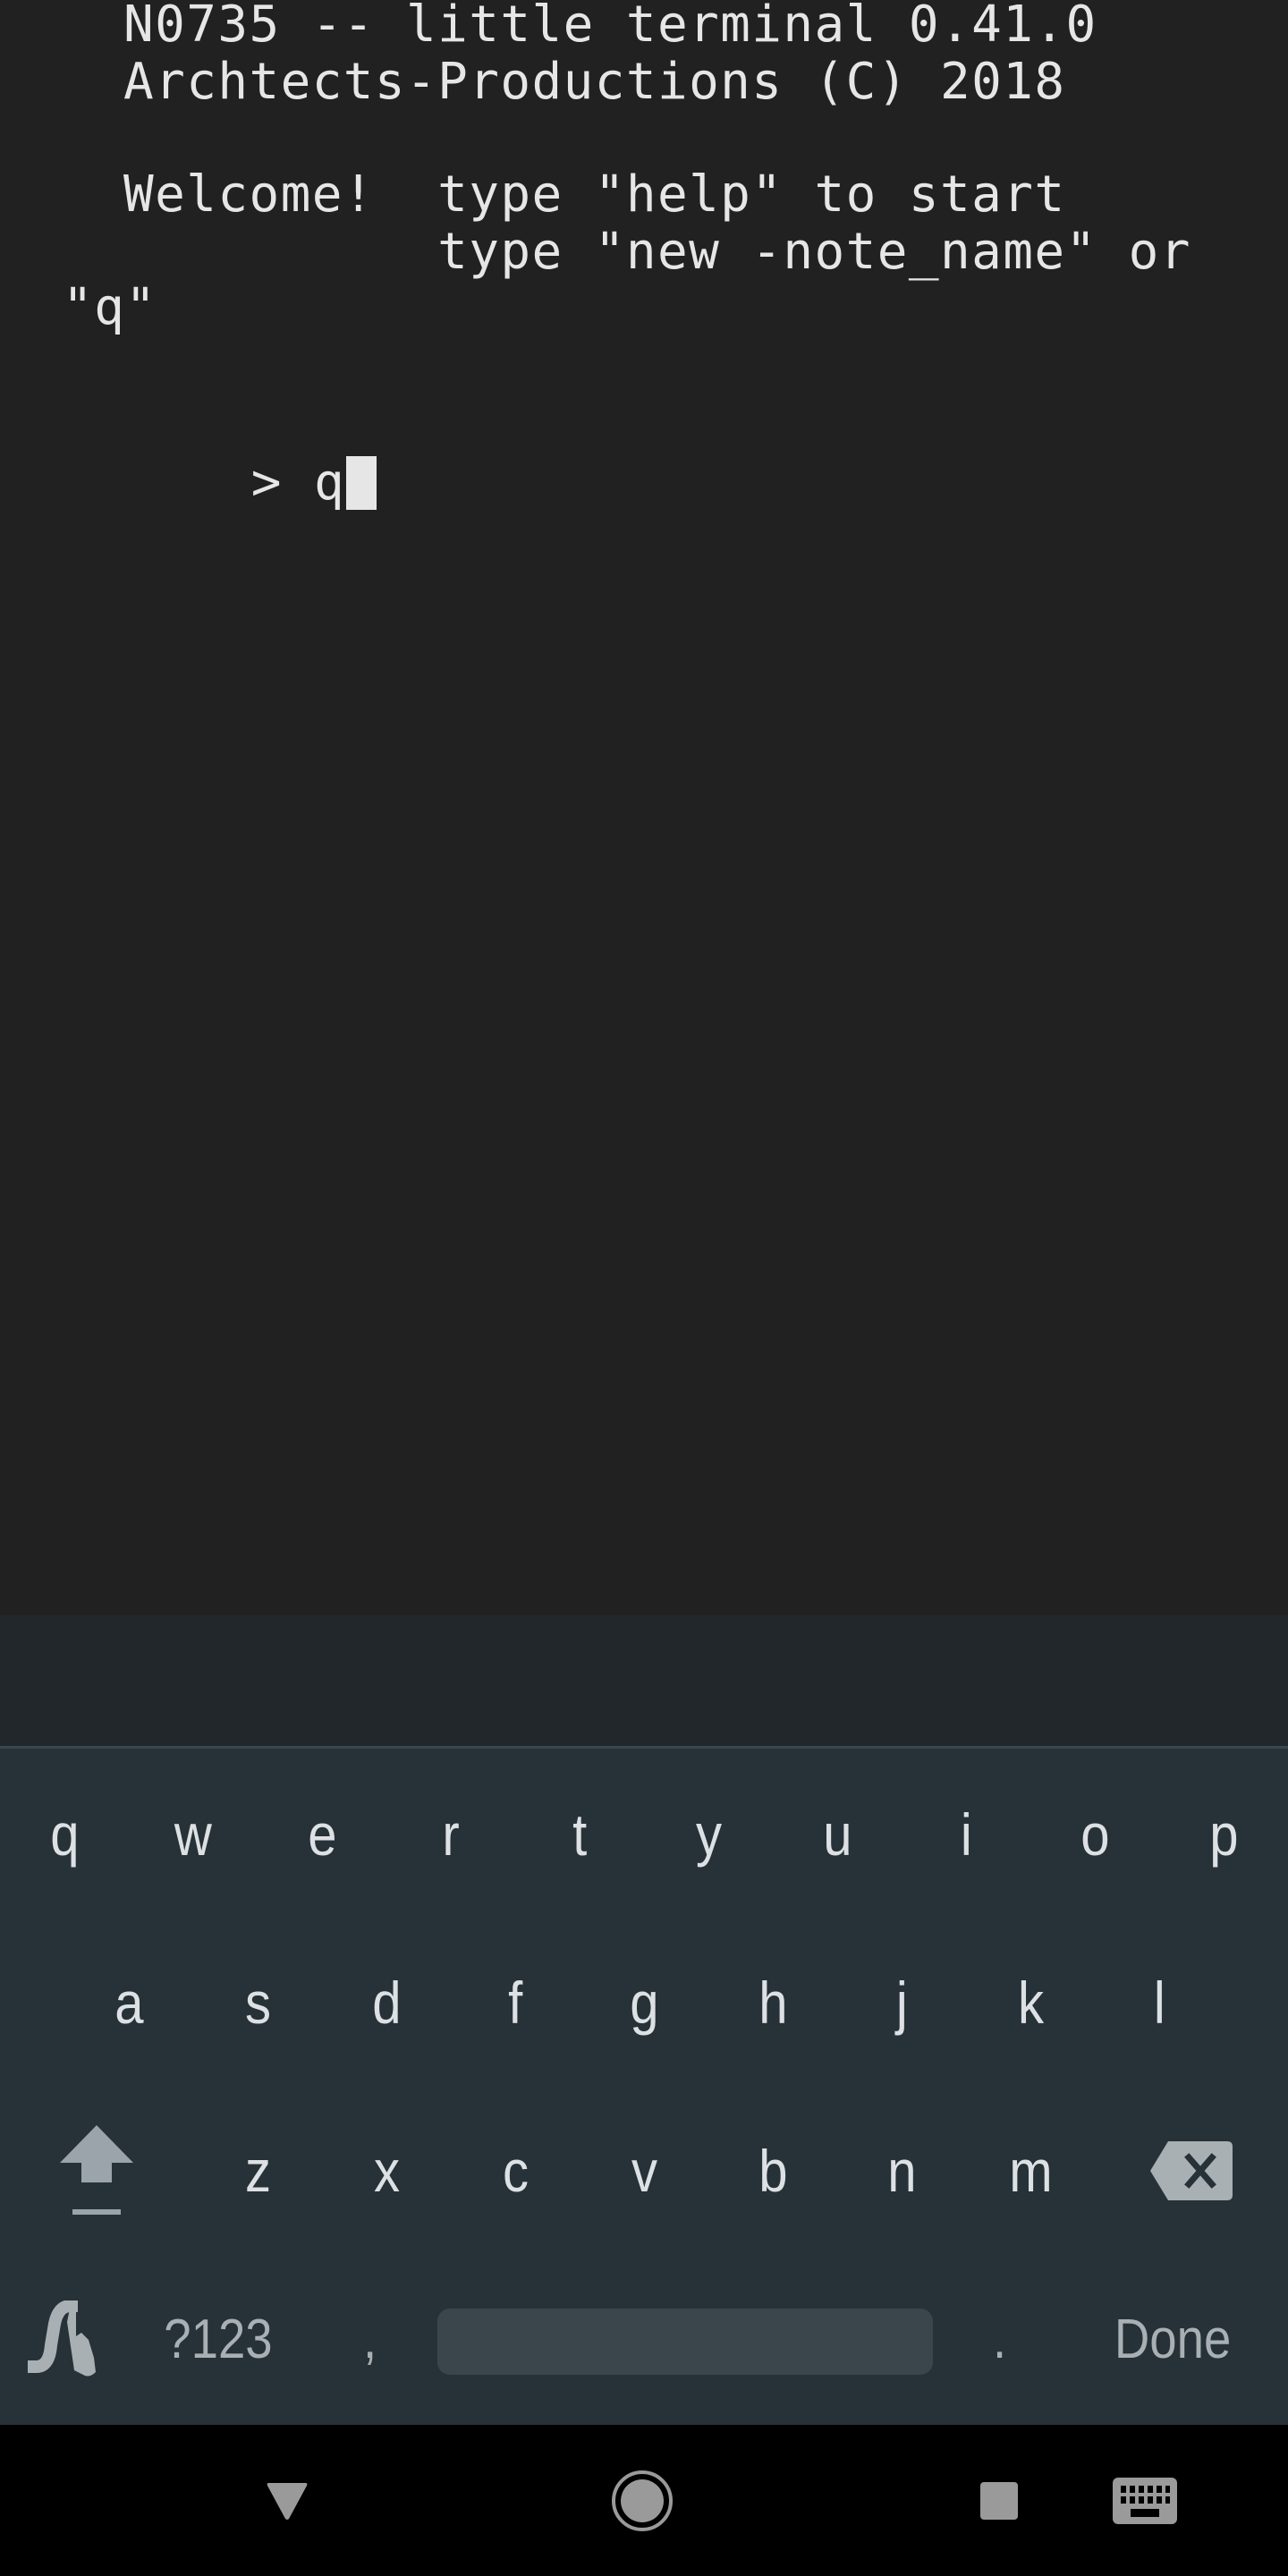 This screenshot has height=2576, width=1288. Describe the element at coordinates (610, 27) in the screenshot. I see `terminal-line-title: N0735 -- little terminal 0.41.0` at that location.